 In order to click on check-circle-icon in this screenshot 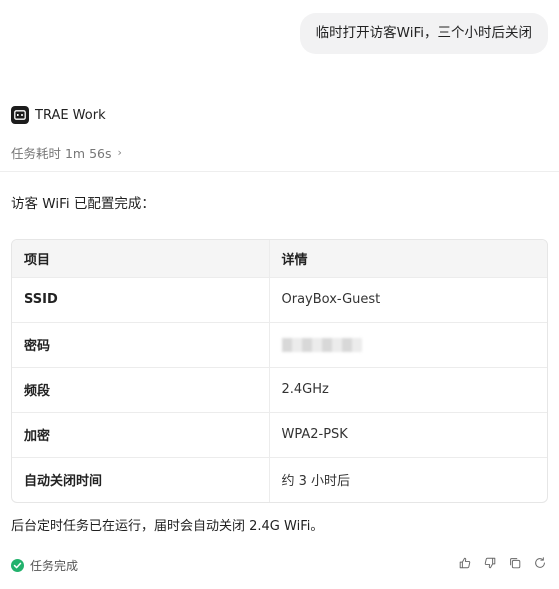, I will do `click(17, 565)`.